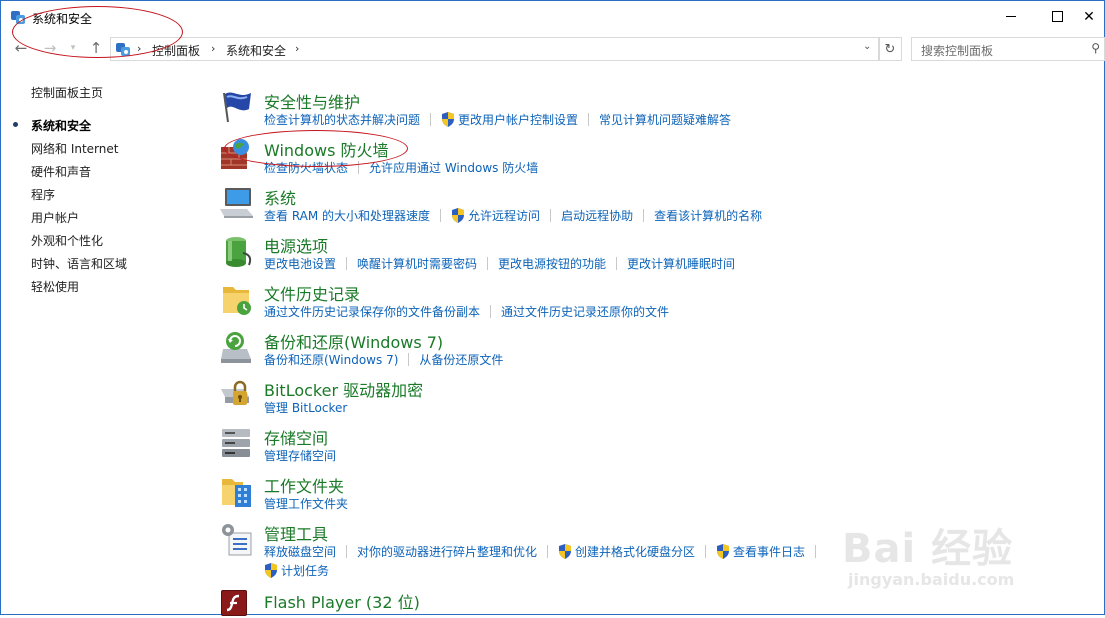  Describe the element at coordinates (237, 107) in the screenshot. I see `flag-icon` at that location.